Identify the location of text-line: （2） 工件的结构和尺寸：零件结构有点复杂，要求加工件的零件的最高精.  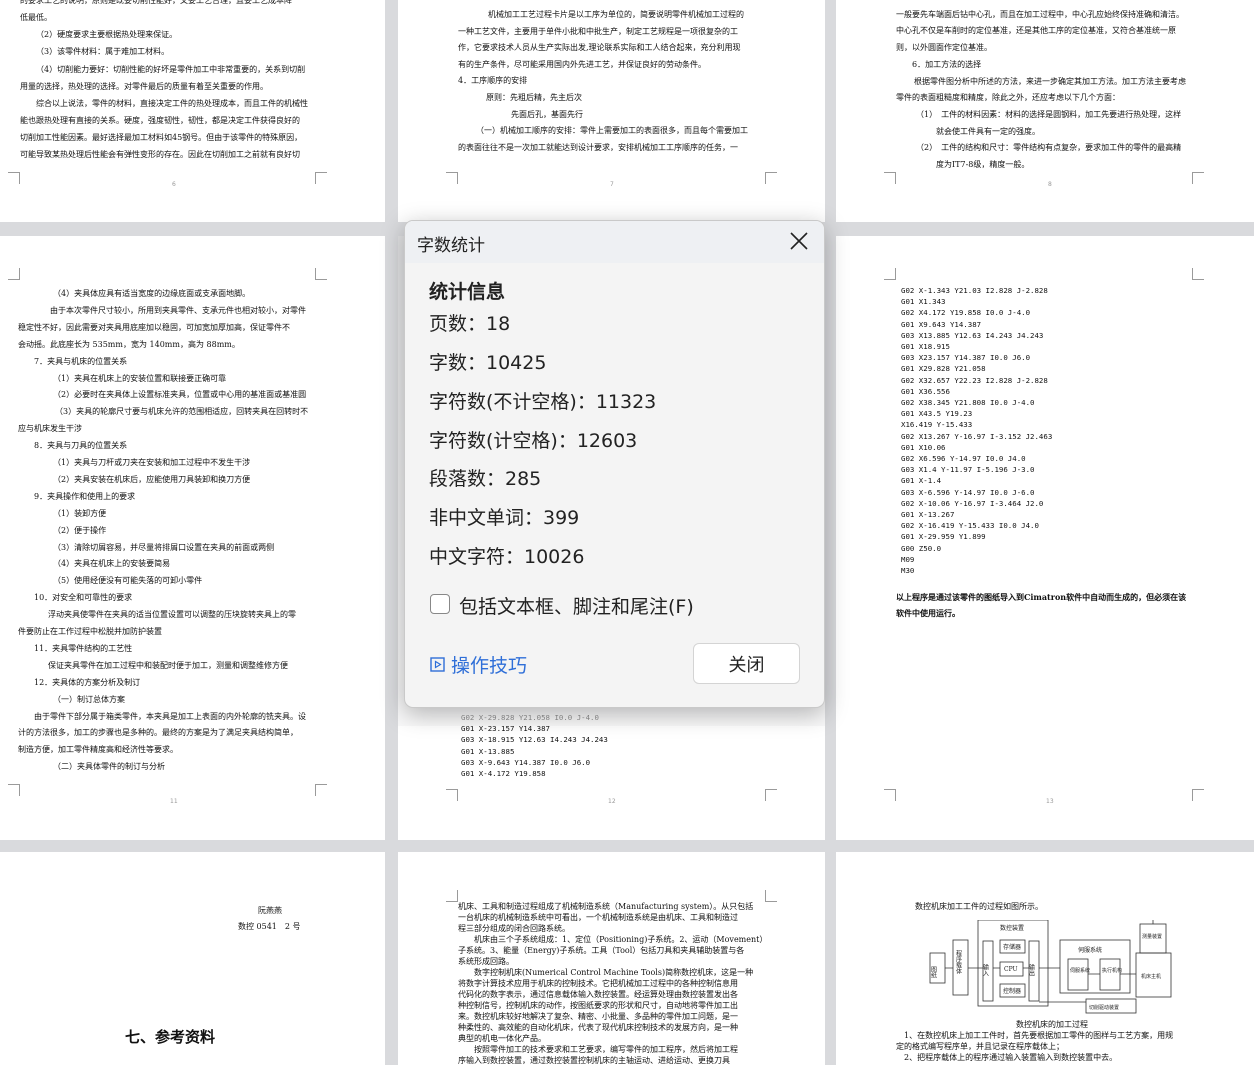
(1049, 147).